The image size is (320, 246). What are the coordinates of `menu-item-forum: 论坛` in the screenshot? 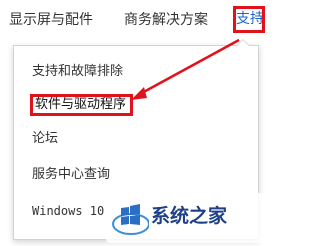 It's located at (45, 139).